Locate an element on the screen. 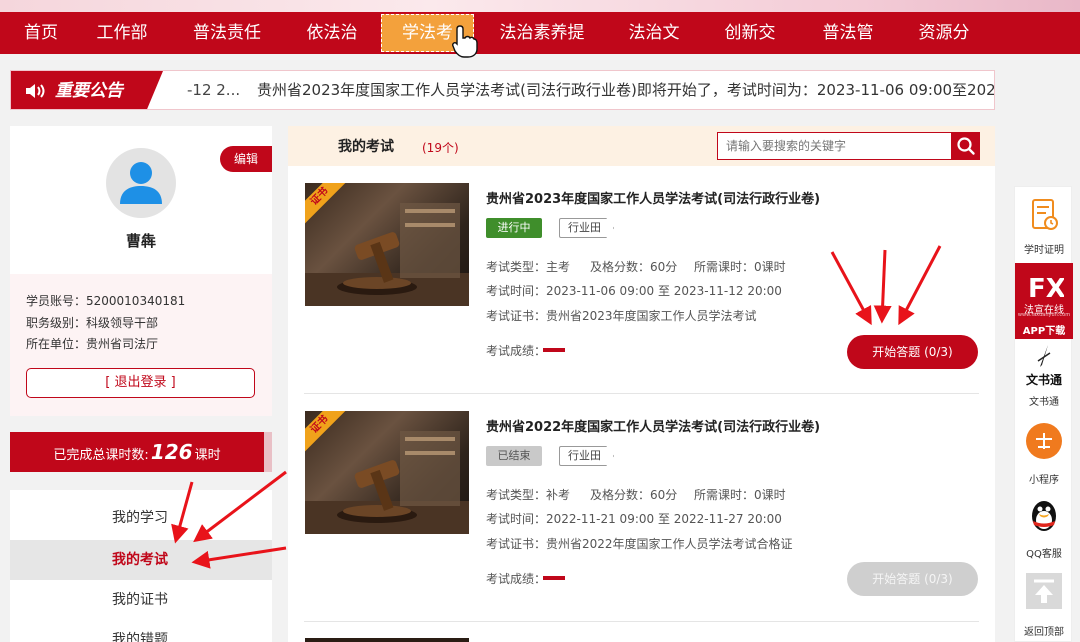  avatar is located at coordinates (141, 183).